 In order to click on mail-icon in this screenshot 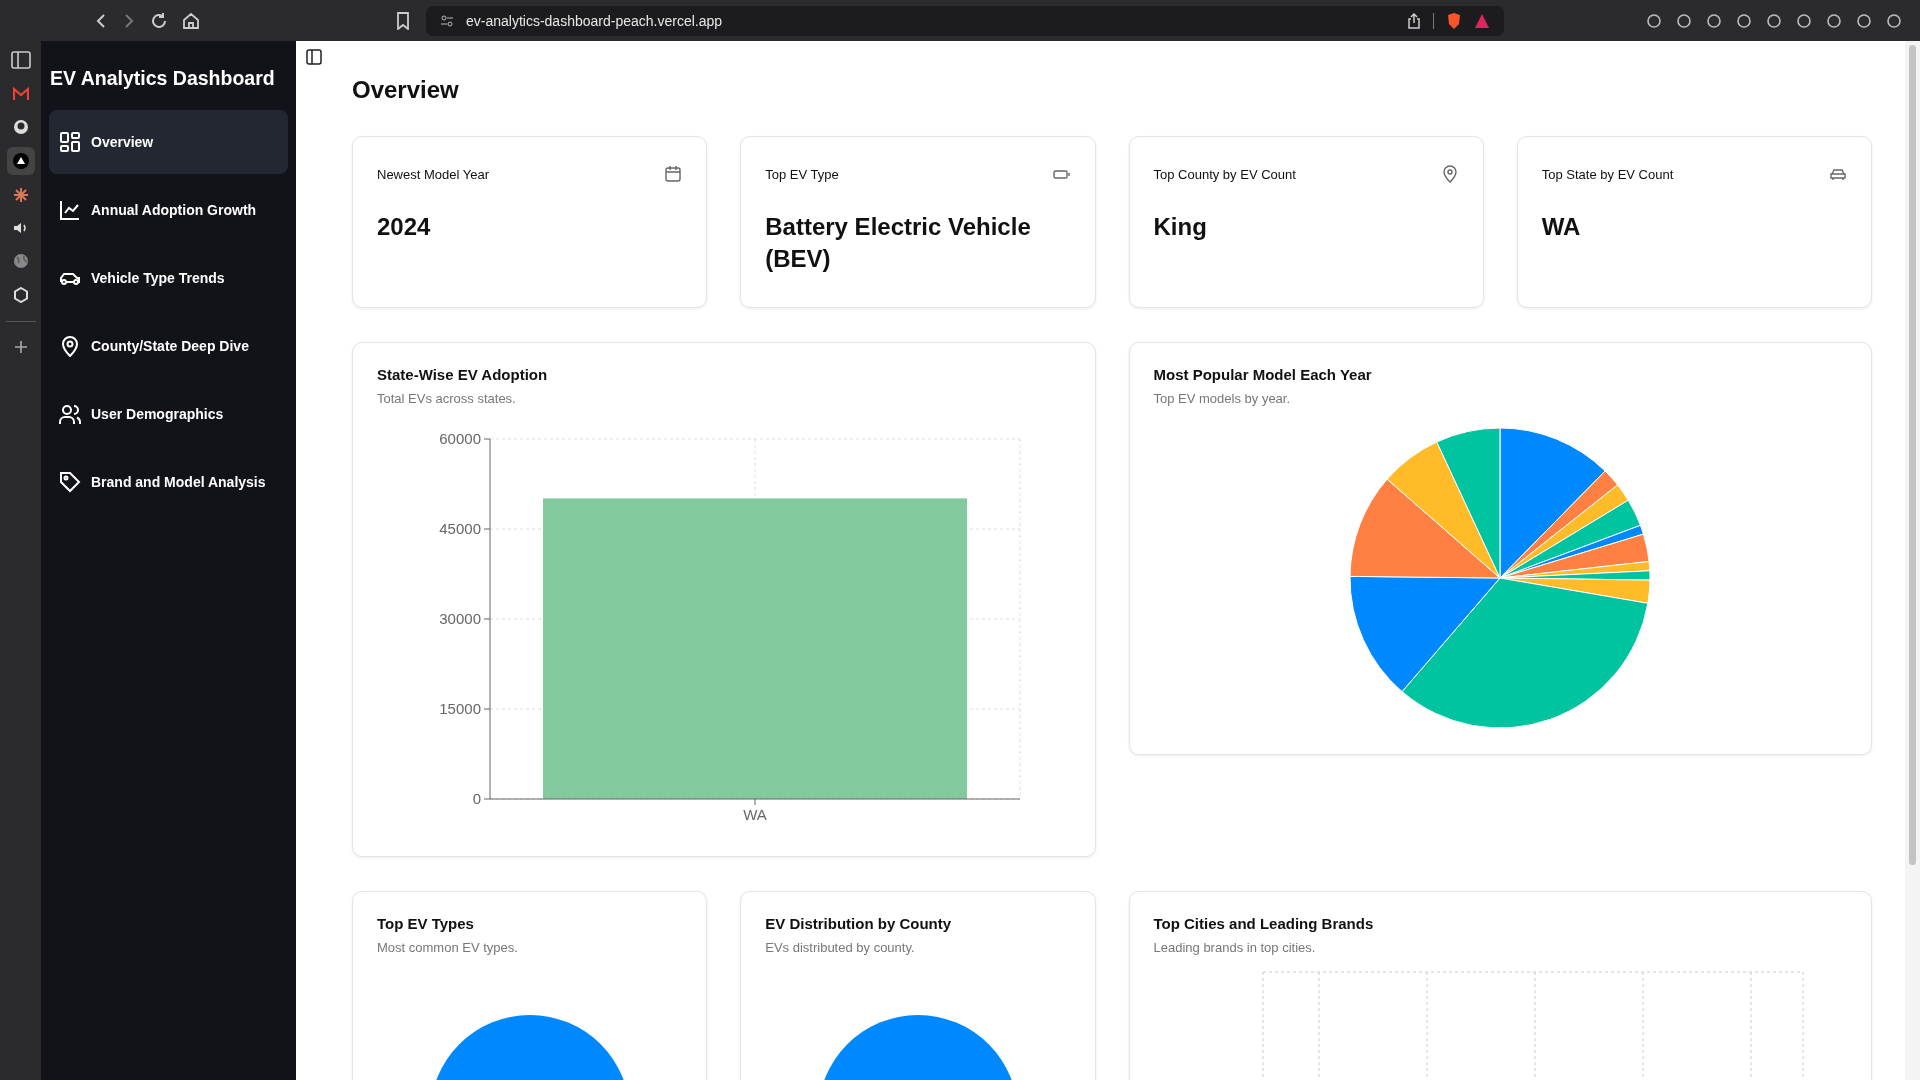, I will do `click(20, 94)`.